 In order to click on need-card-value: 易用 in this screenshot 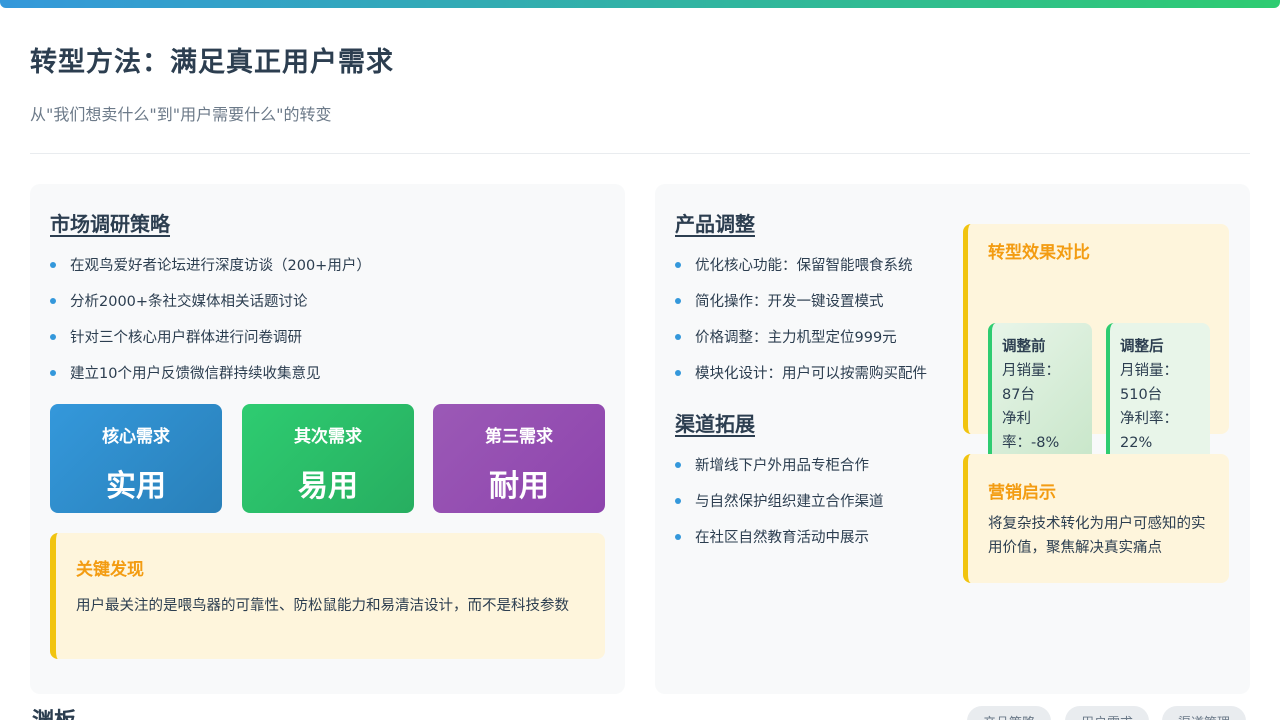, I will do `click(328, 486)`.